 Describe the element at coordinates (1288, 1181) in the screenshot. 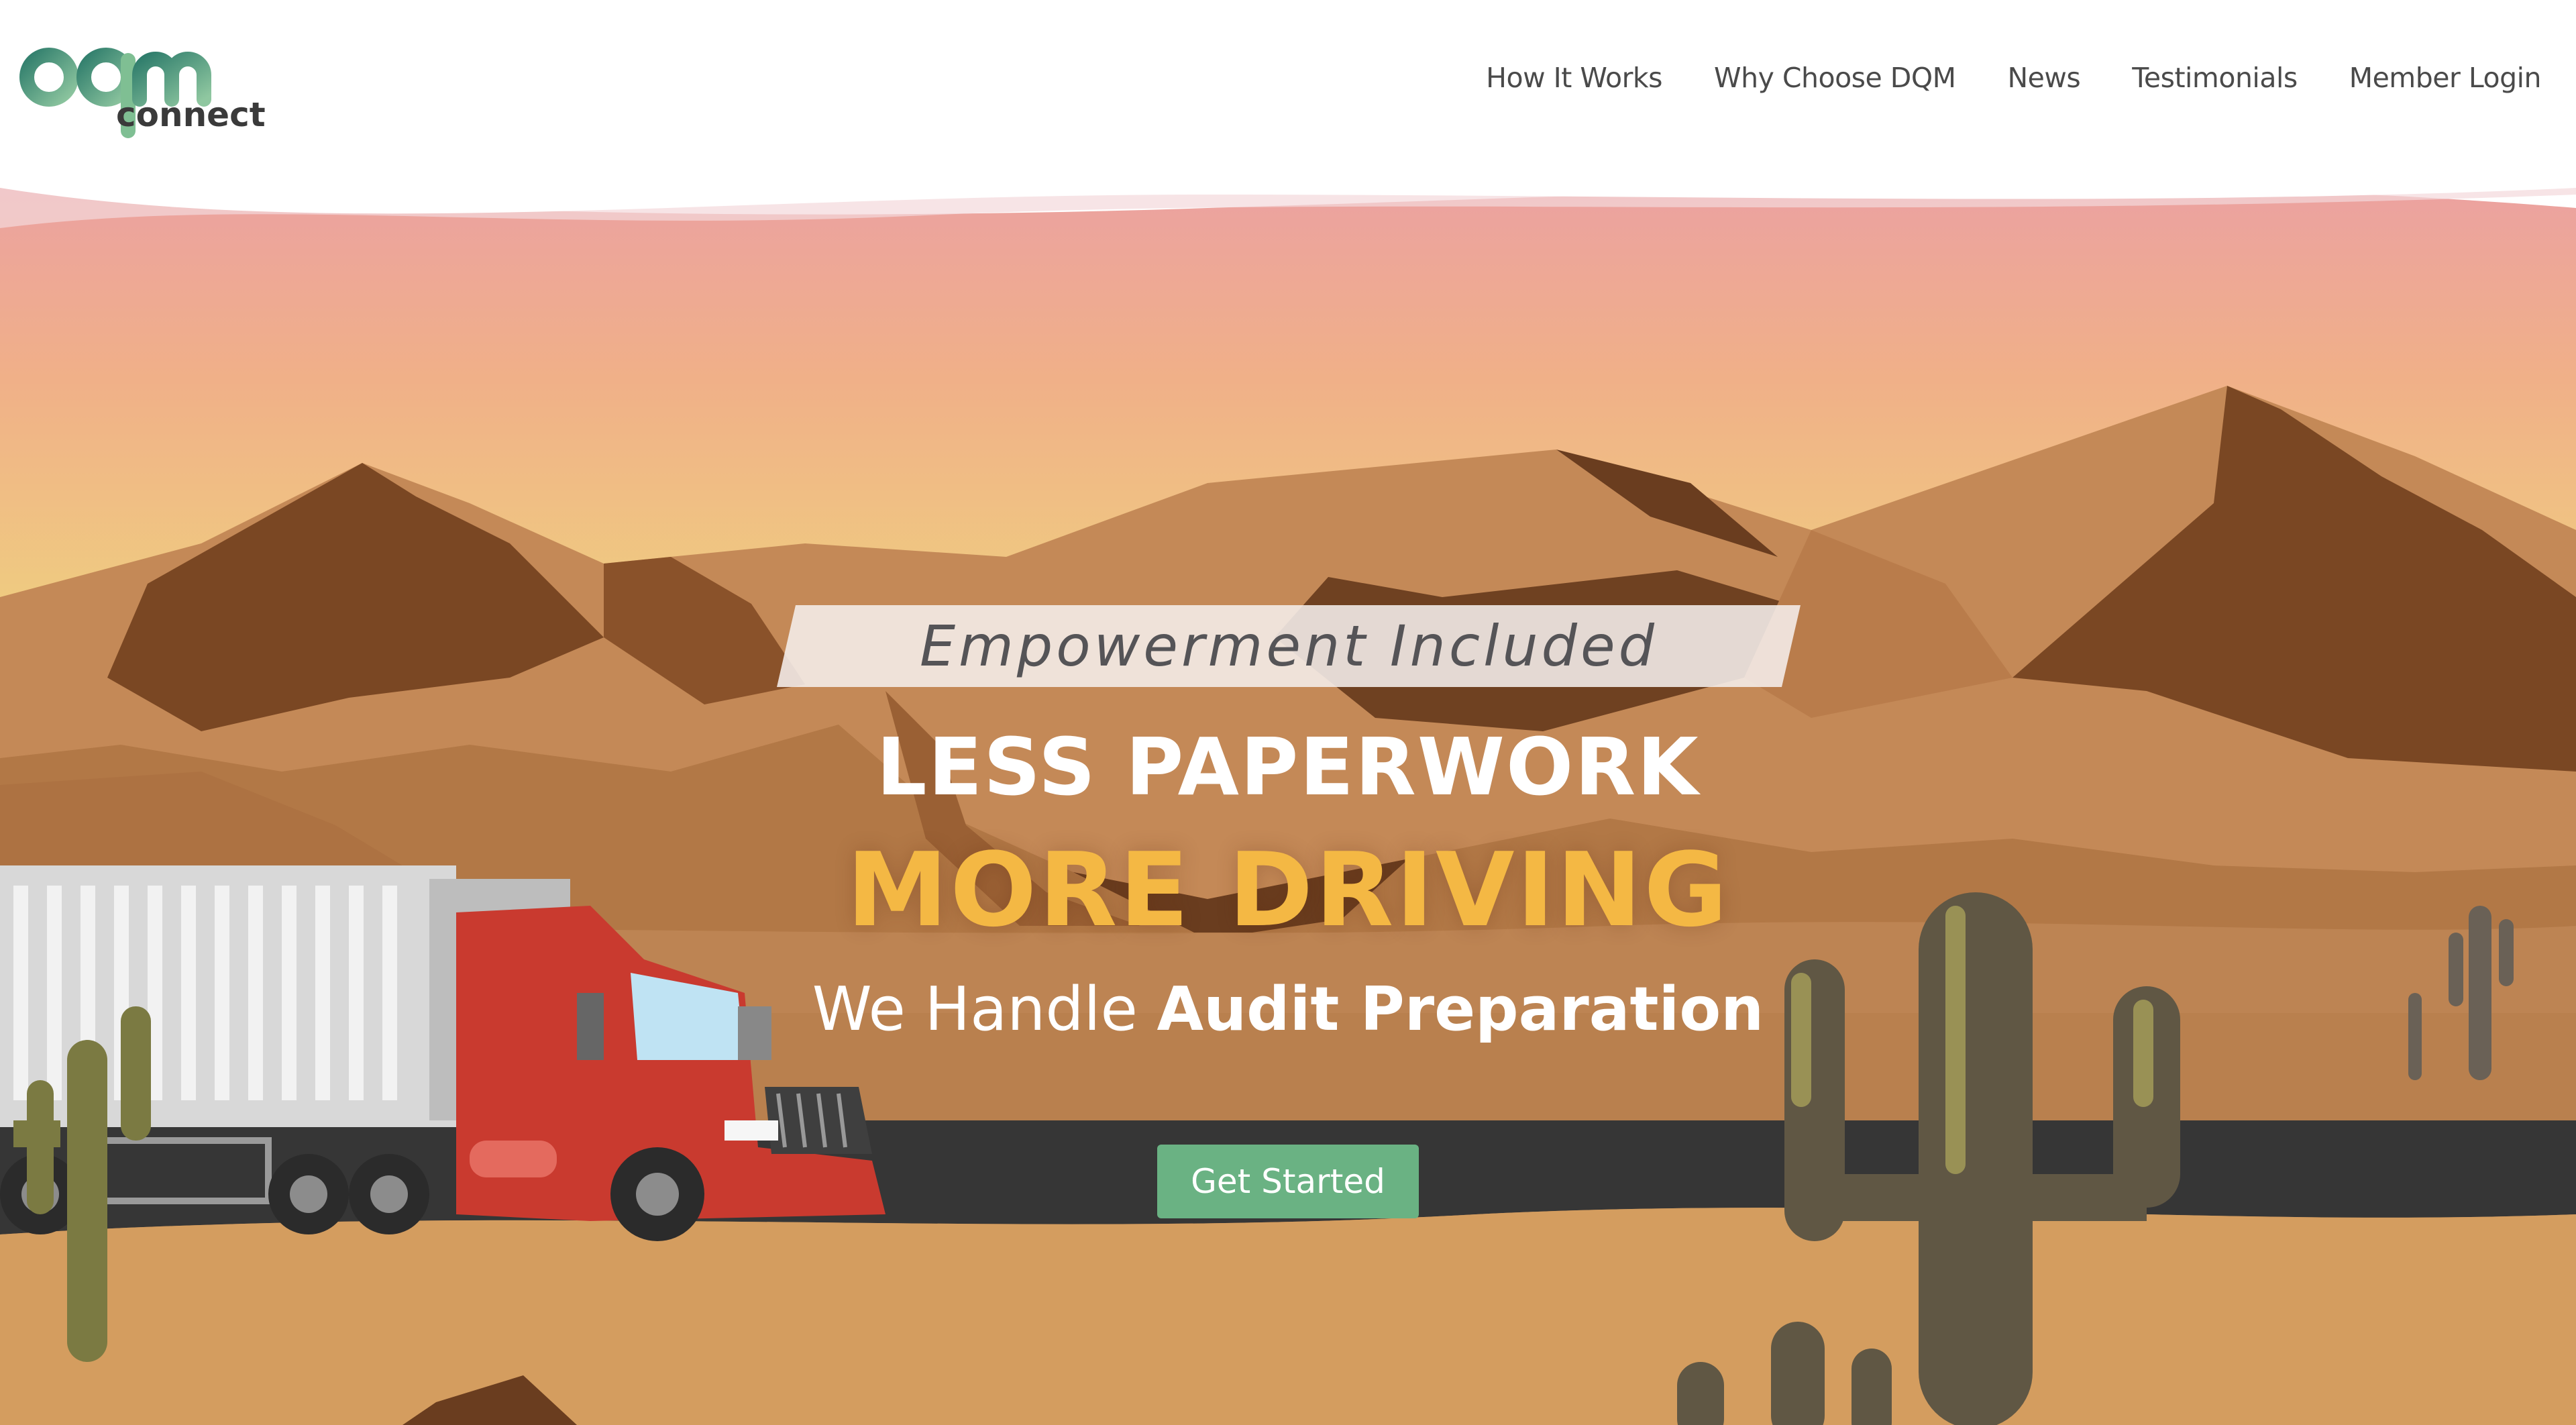

I see `get-started-button: Get Started` at that location.